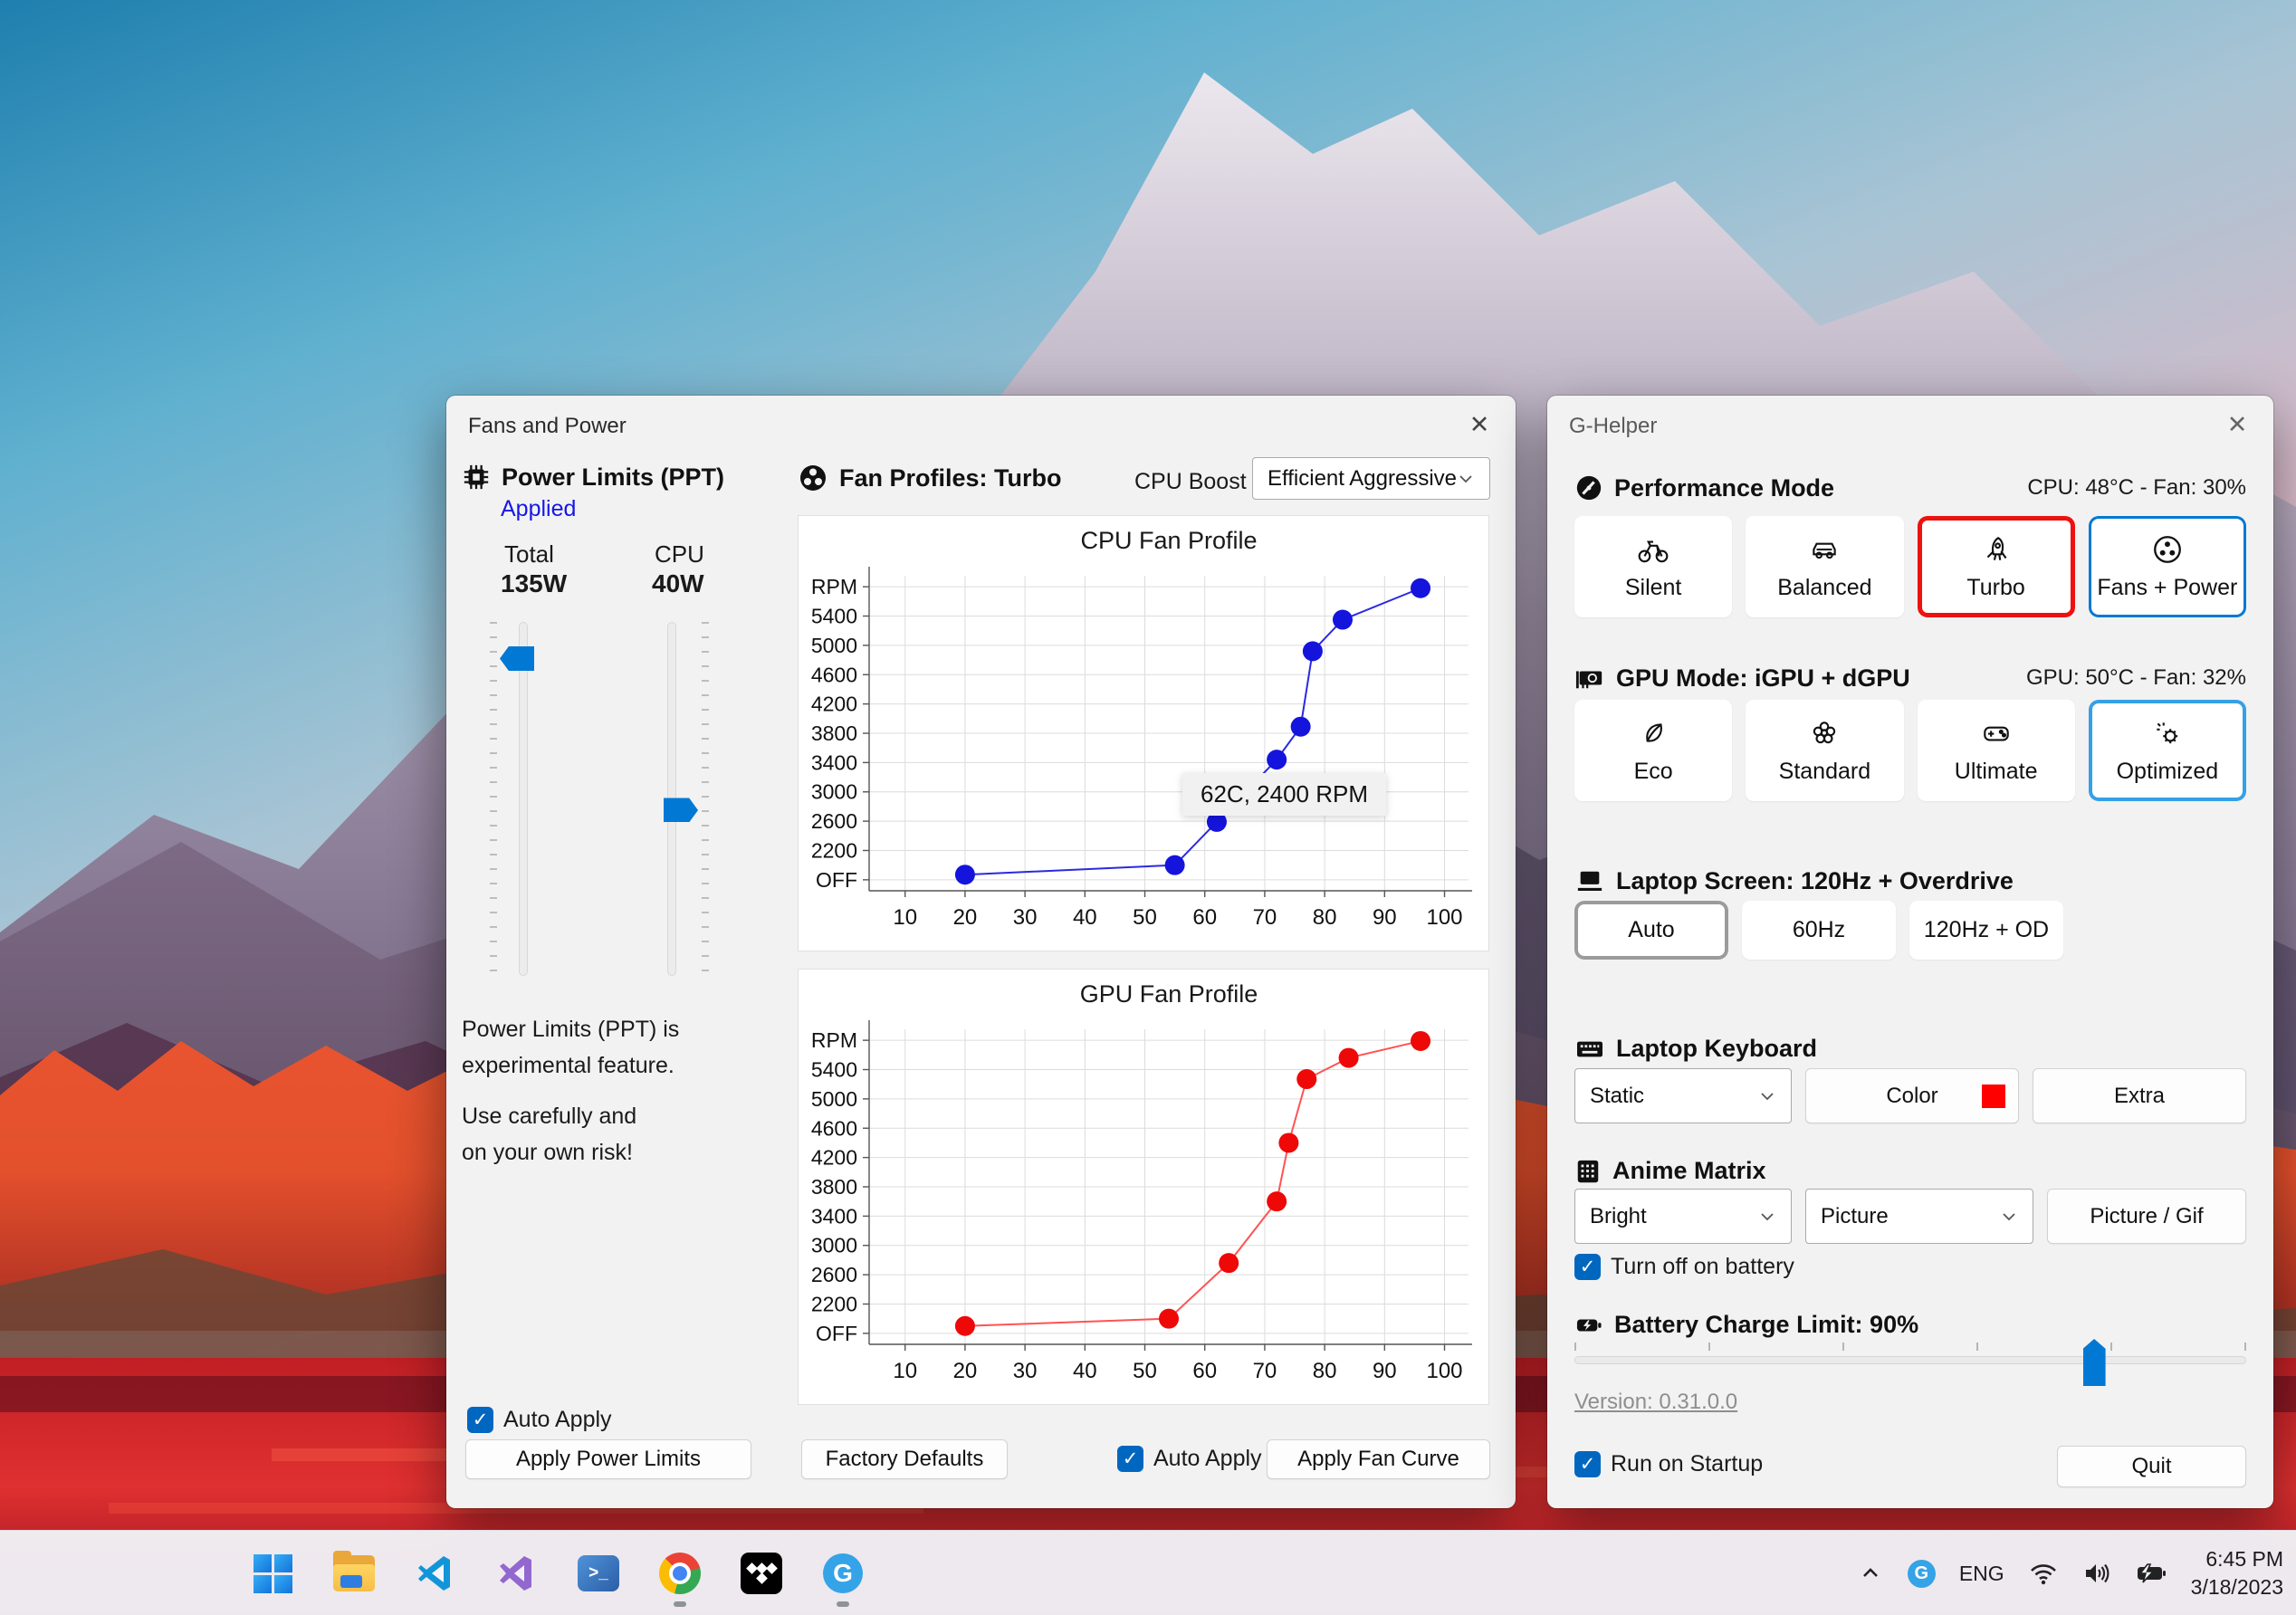  I want to click on svg-text: 70, so click(1265, 917).